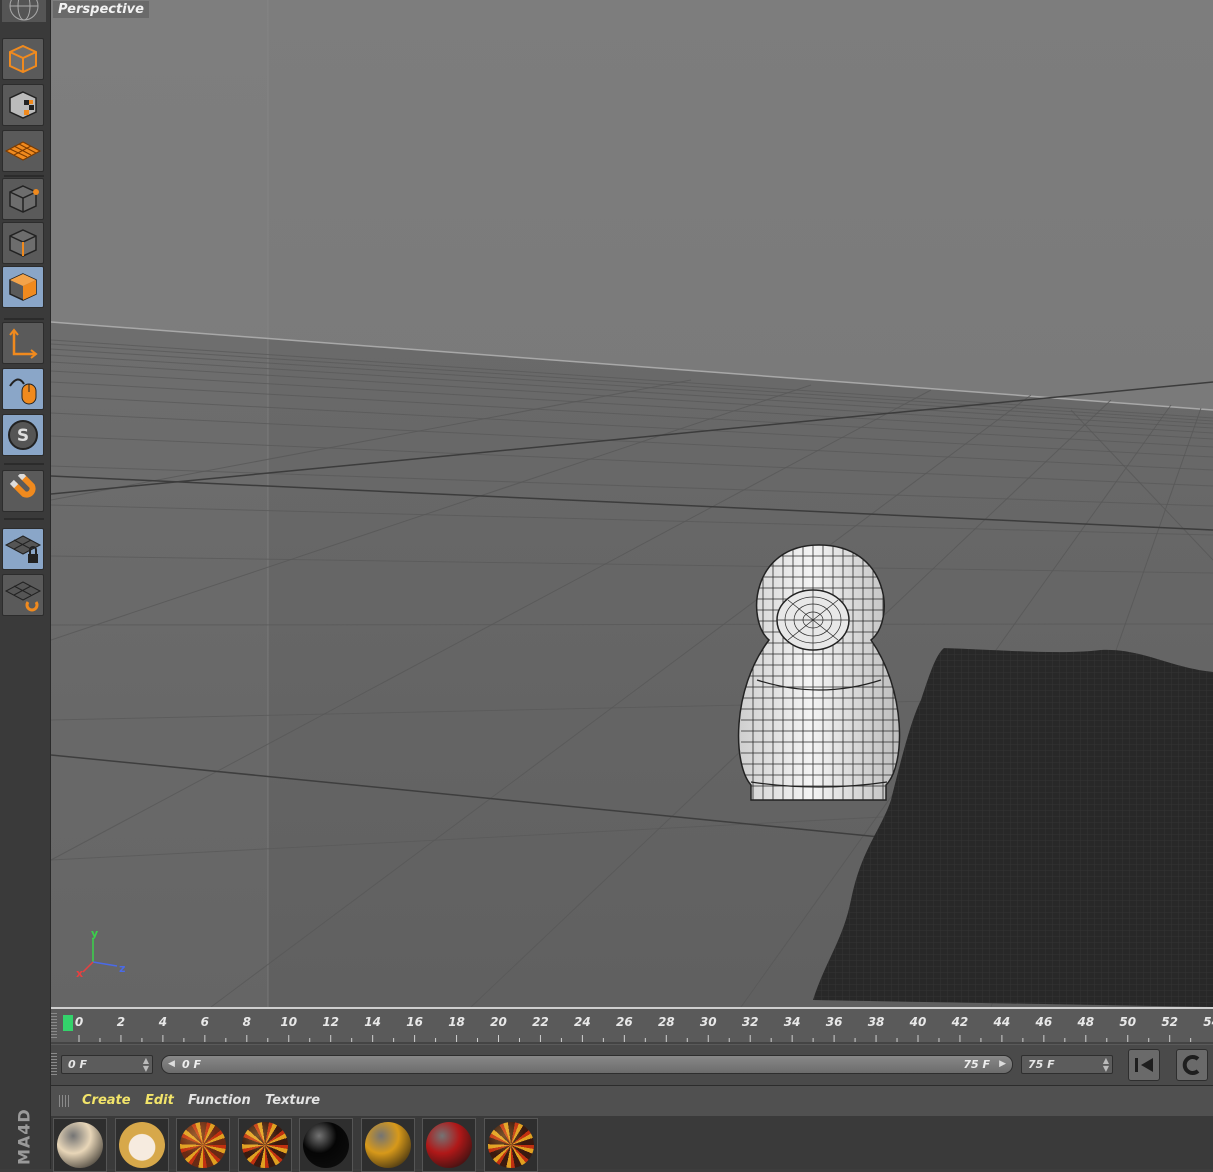 The height and width of the screenshot is (1172, 1213). What do you see at coordinates (632, 1100) in the screenshot?
I see `material-menu-bar: Create Edit Function Texture` at bounding box center [632, 1100].